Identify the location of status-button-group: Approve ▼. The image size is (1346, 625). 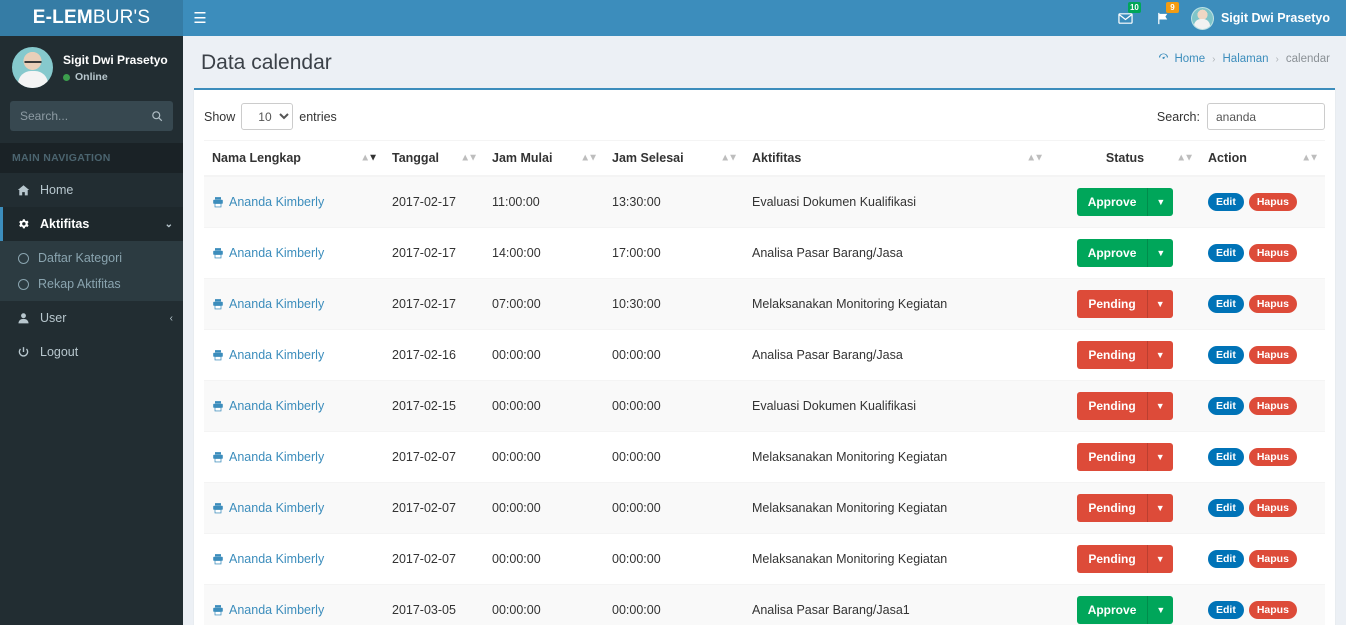
(1125, 202).